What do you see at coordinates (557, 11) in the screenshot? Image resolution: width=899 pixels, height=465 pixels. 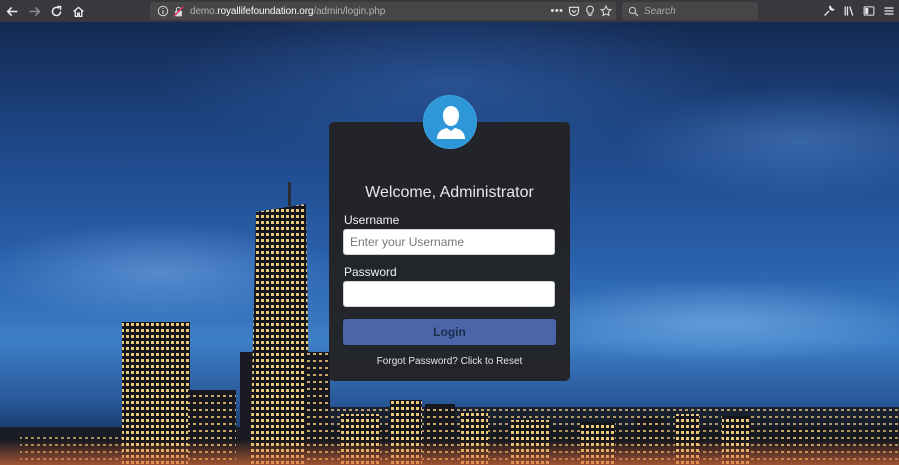 I see `page-actions-button: •••` at bounding box center [557, 11].